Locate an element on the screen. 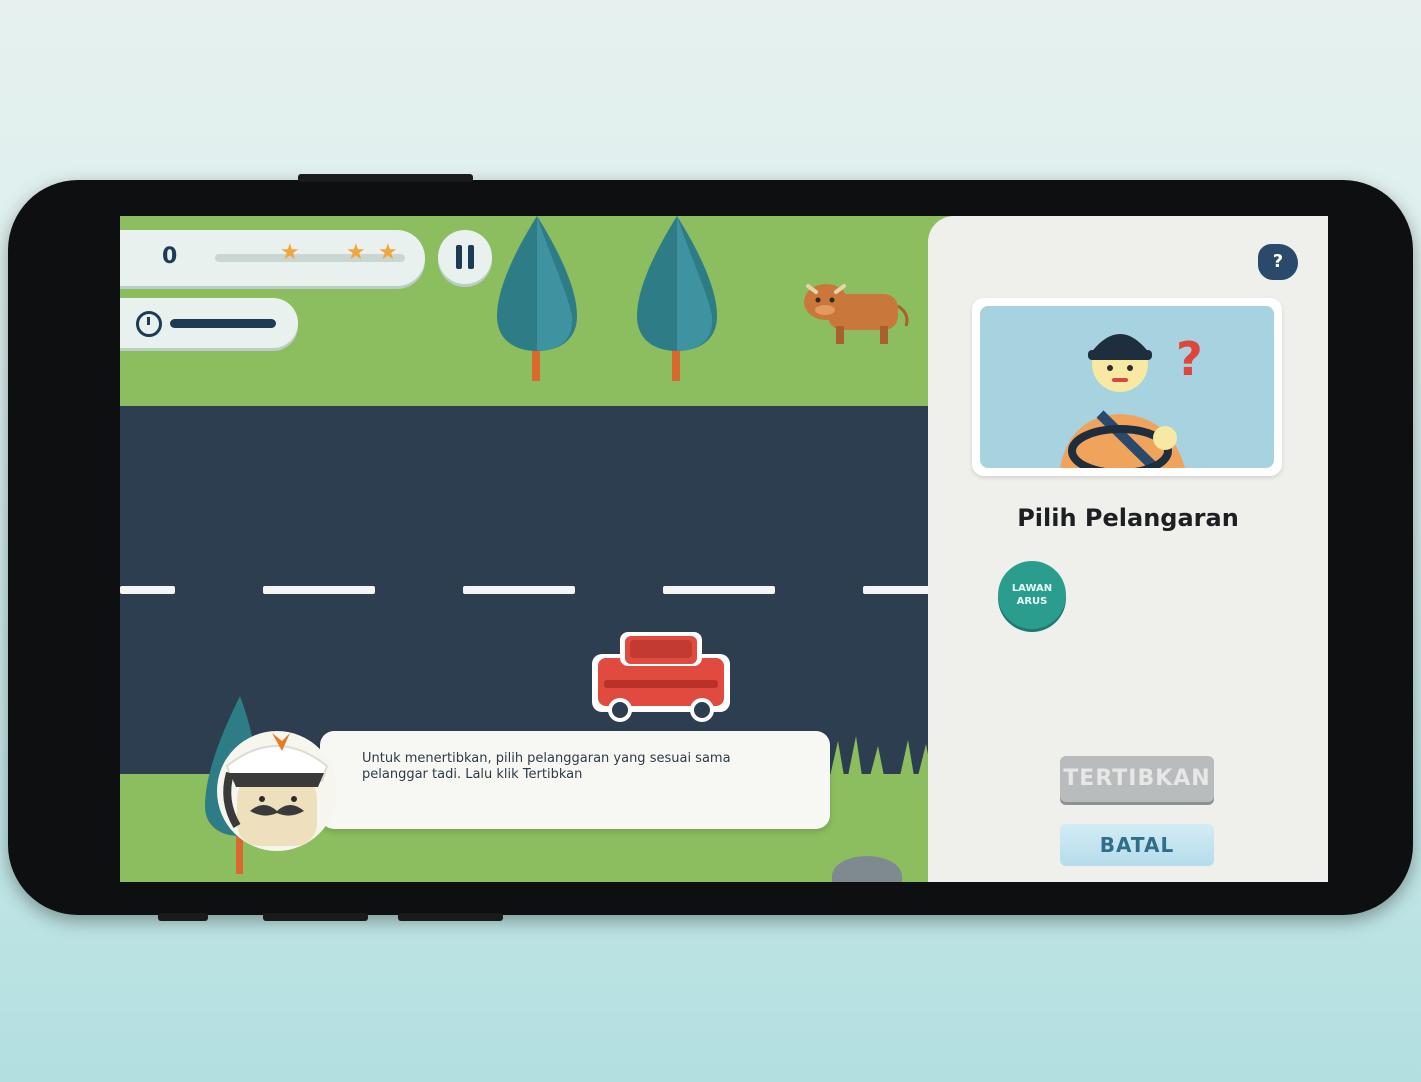 This screenshot has width=1421, height=1082. score-bar: 0 ★ ★ ★ is located at coordinates (272, 258).